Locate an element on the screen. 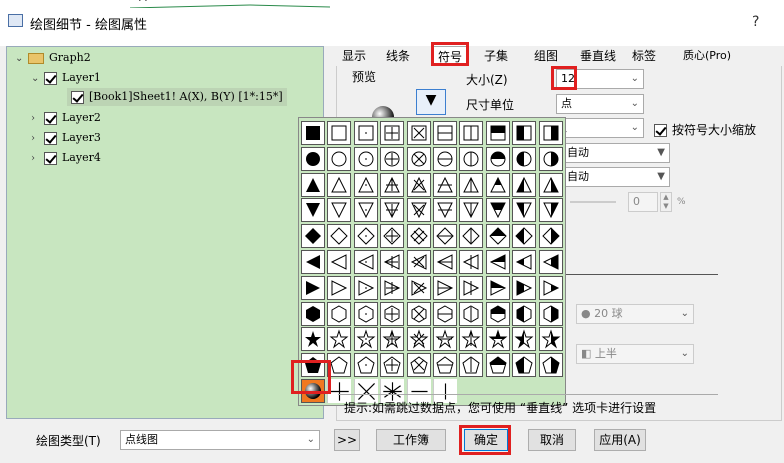 The image size is (784, 463). tree-item-layer1: ⌄ Layer1 is located at coordinates (66, 78).